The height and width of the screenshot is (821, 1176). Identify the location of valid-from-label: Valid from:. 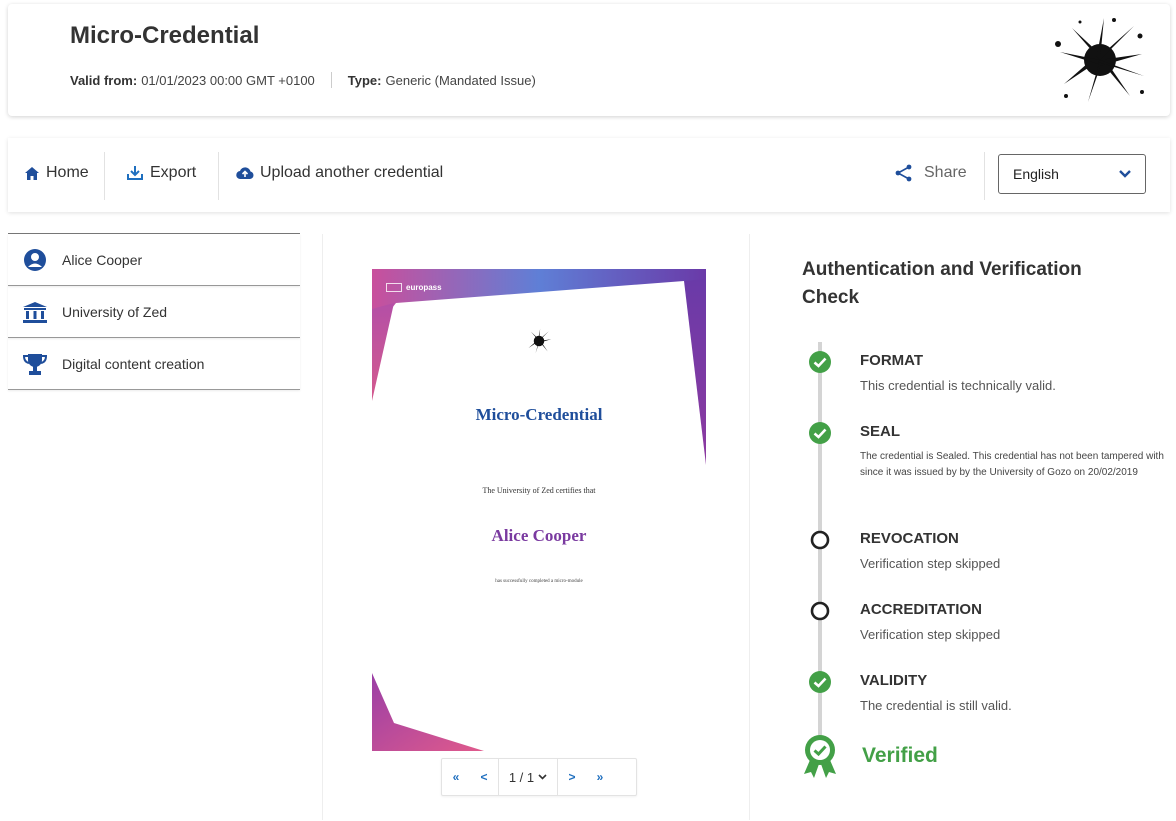
(104, 80).